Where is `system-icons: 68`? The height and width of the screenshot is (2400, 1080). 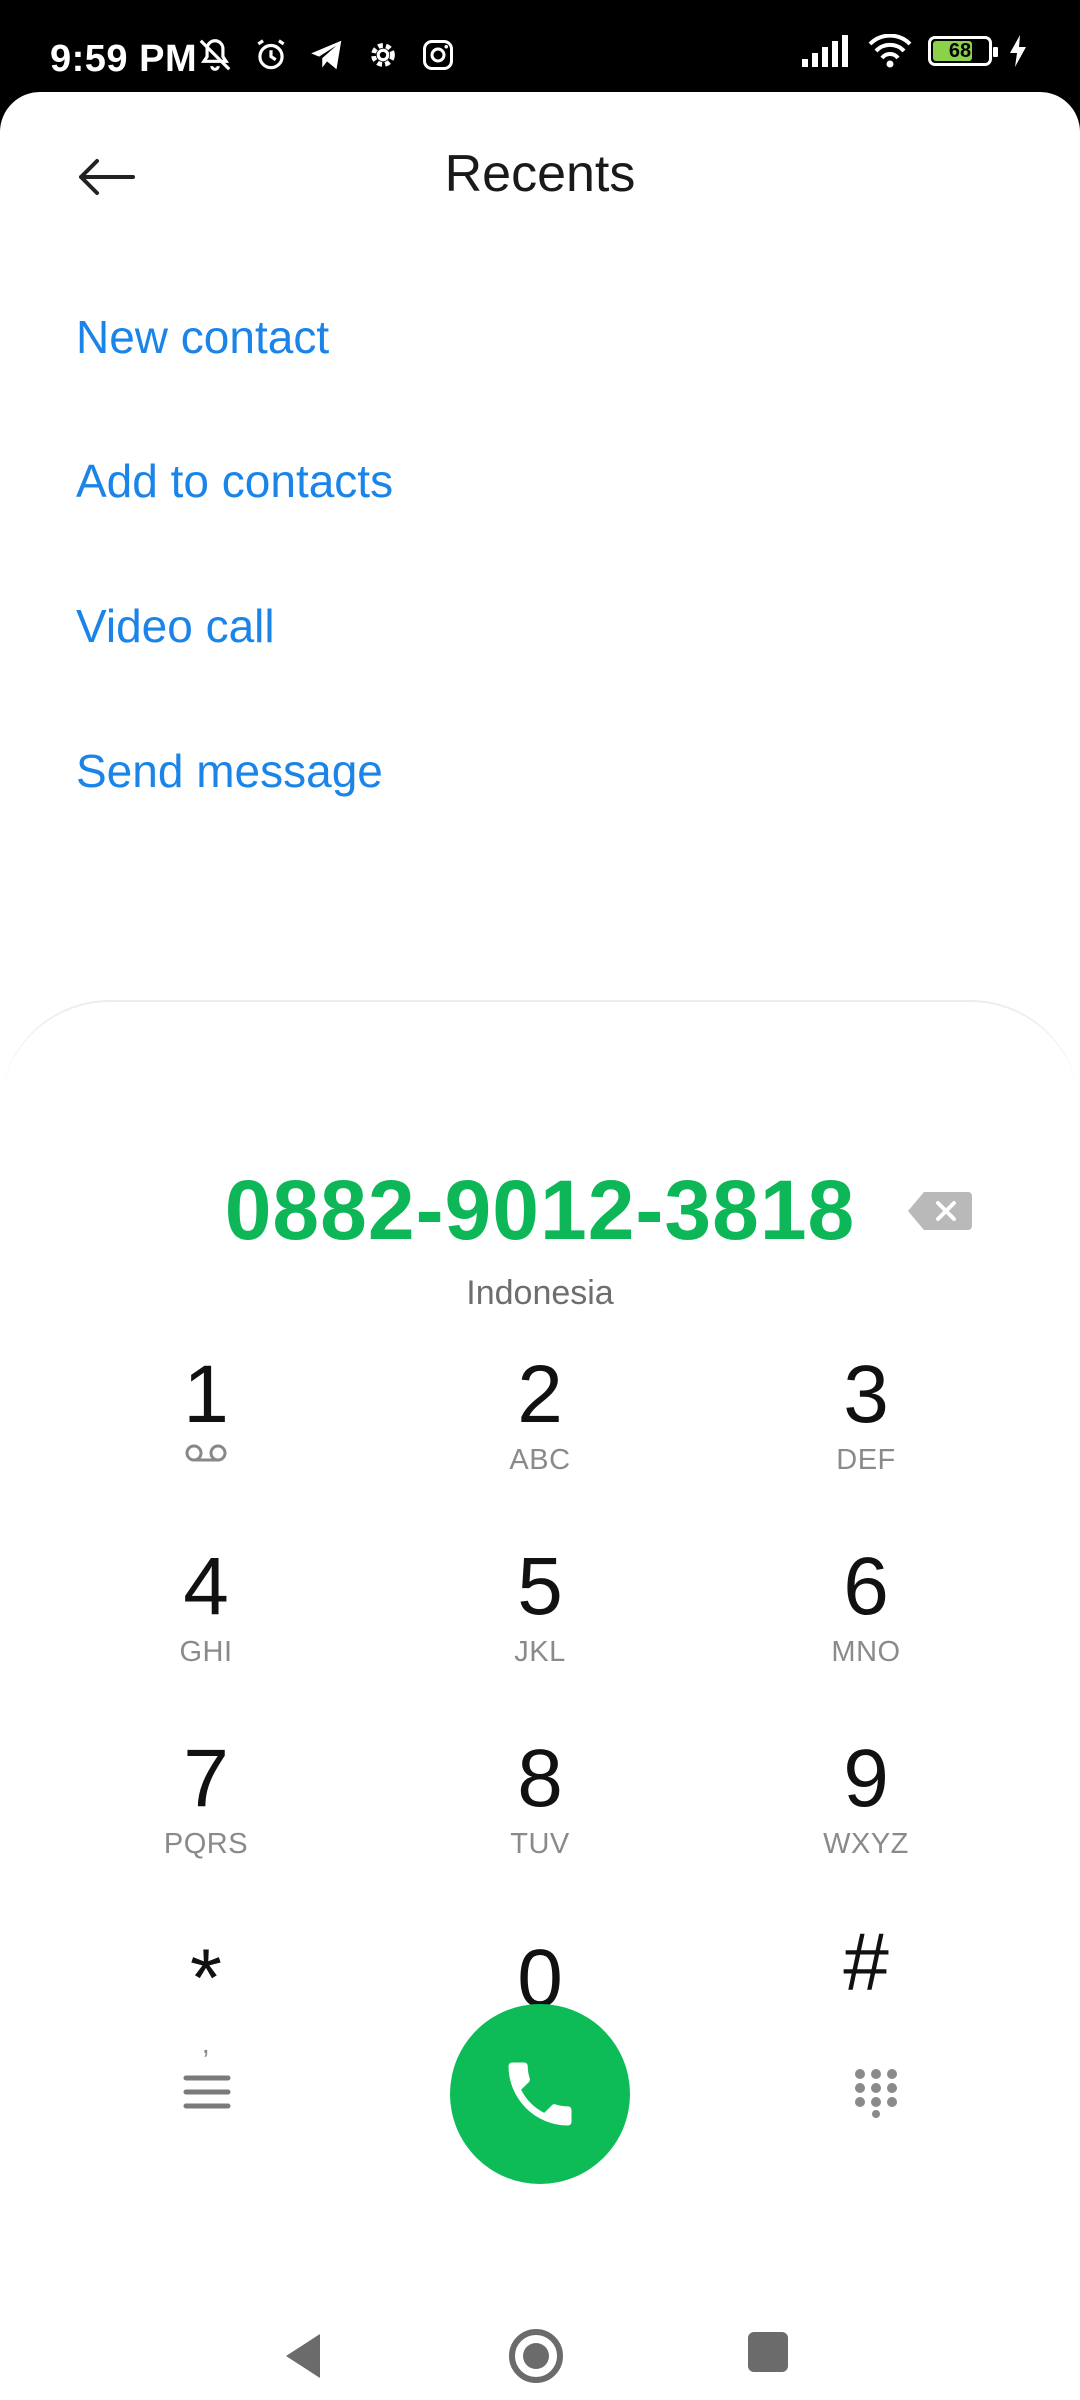
system-icons: 68 is located at coordinates (915, 51).